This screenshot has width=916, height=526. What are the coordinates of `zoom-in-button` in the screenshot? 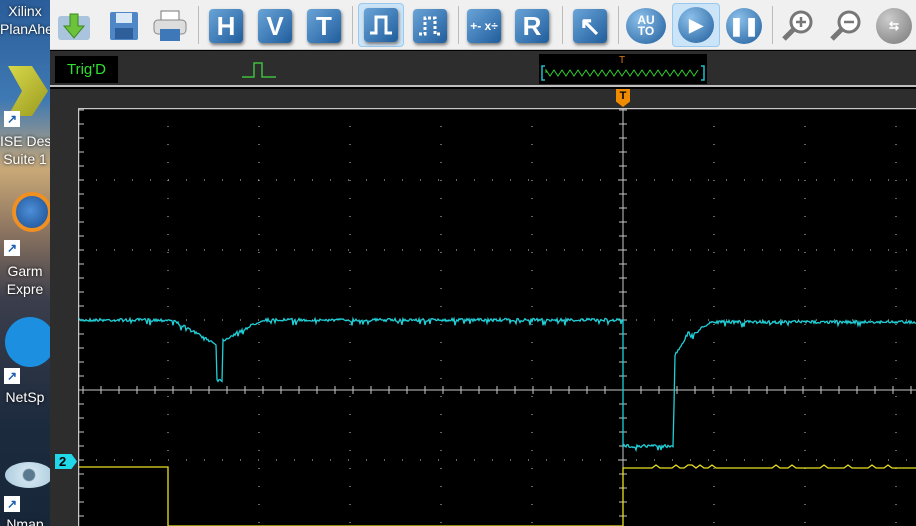 It's located at (798, 26).